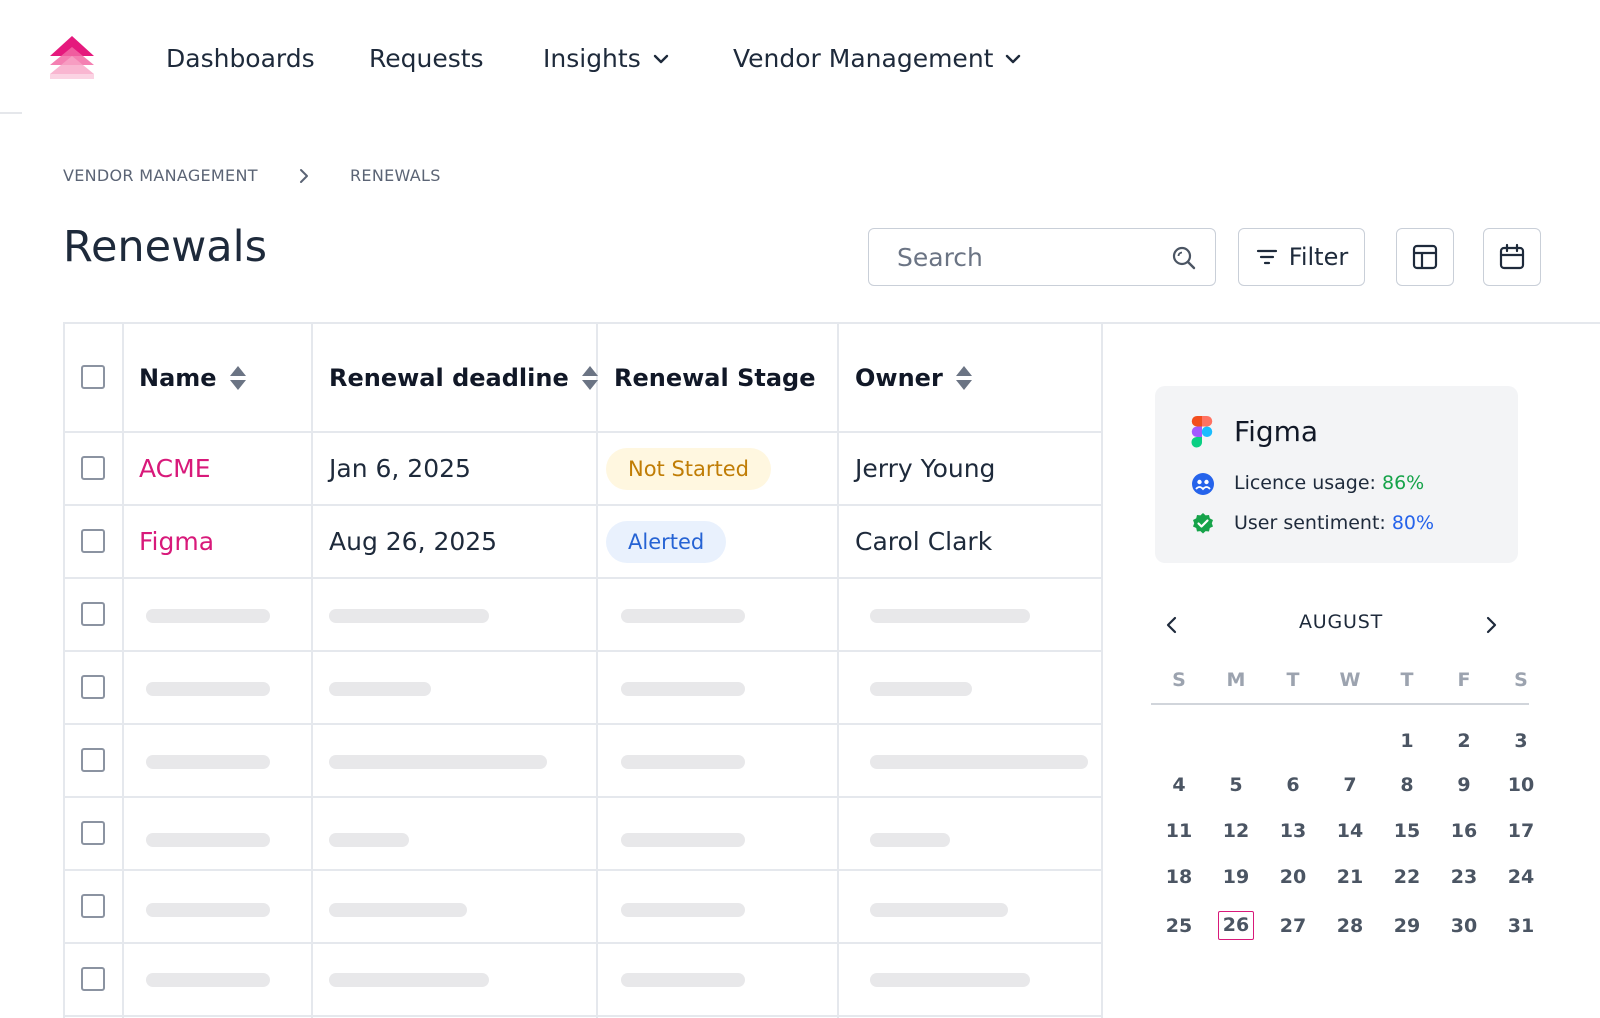  I want to click on calendar-day: 6, so click(1293, 785).